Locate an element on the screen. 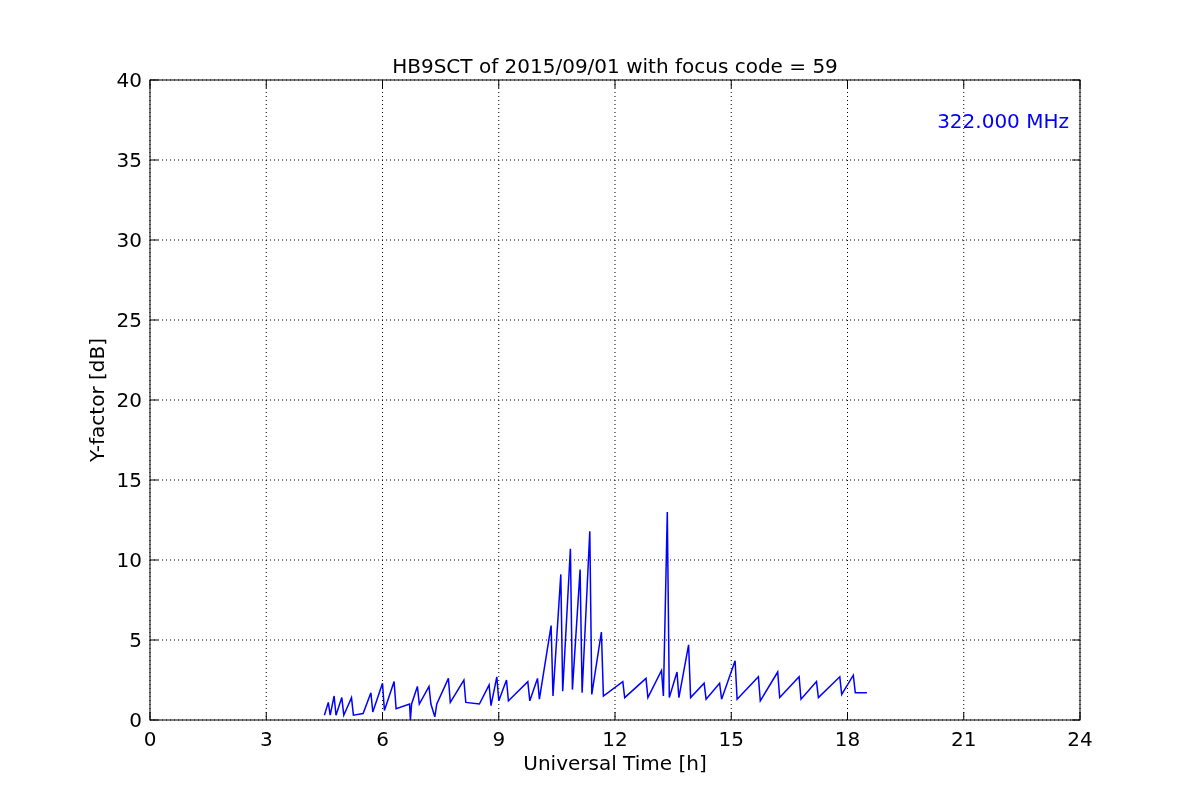 The width and height of the screenshot is (1200, 800). tick-label: 18 is located at coordinates (847, 739).